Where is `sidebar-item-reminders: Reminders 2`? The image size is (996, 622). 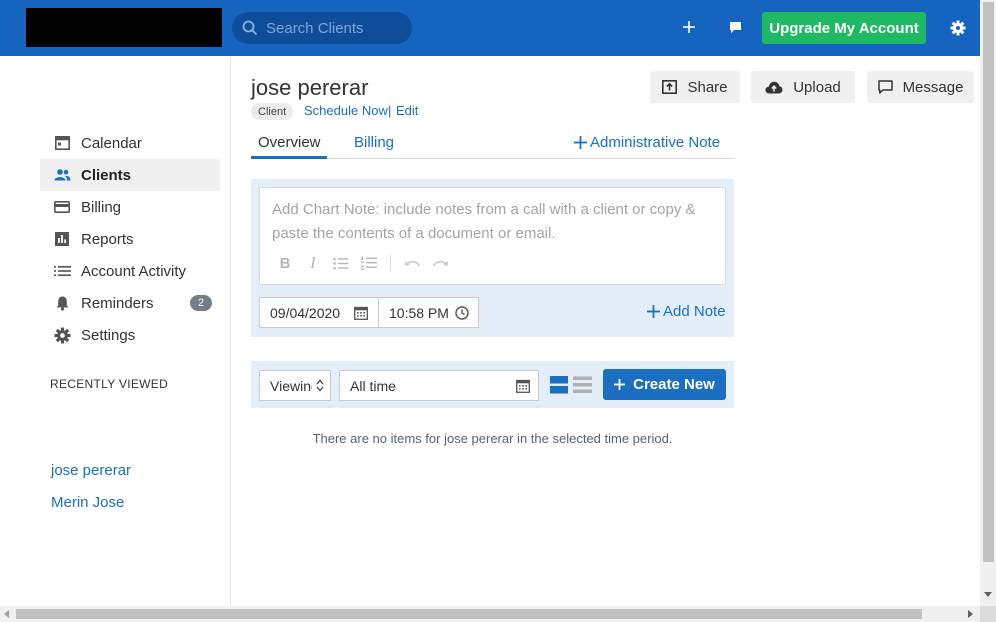 sidebar-item-reminders: Reminders 2 is located at coordinates (130, 303).